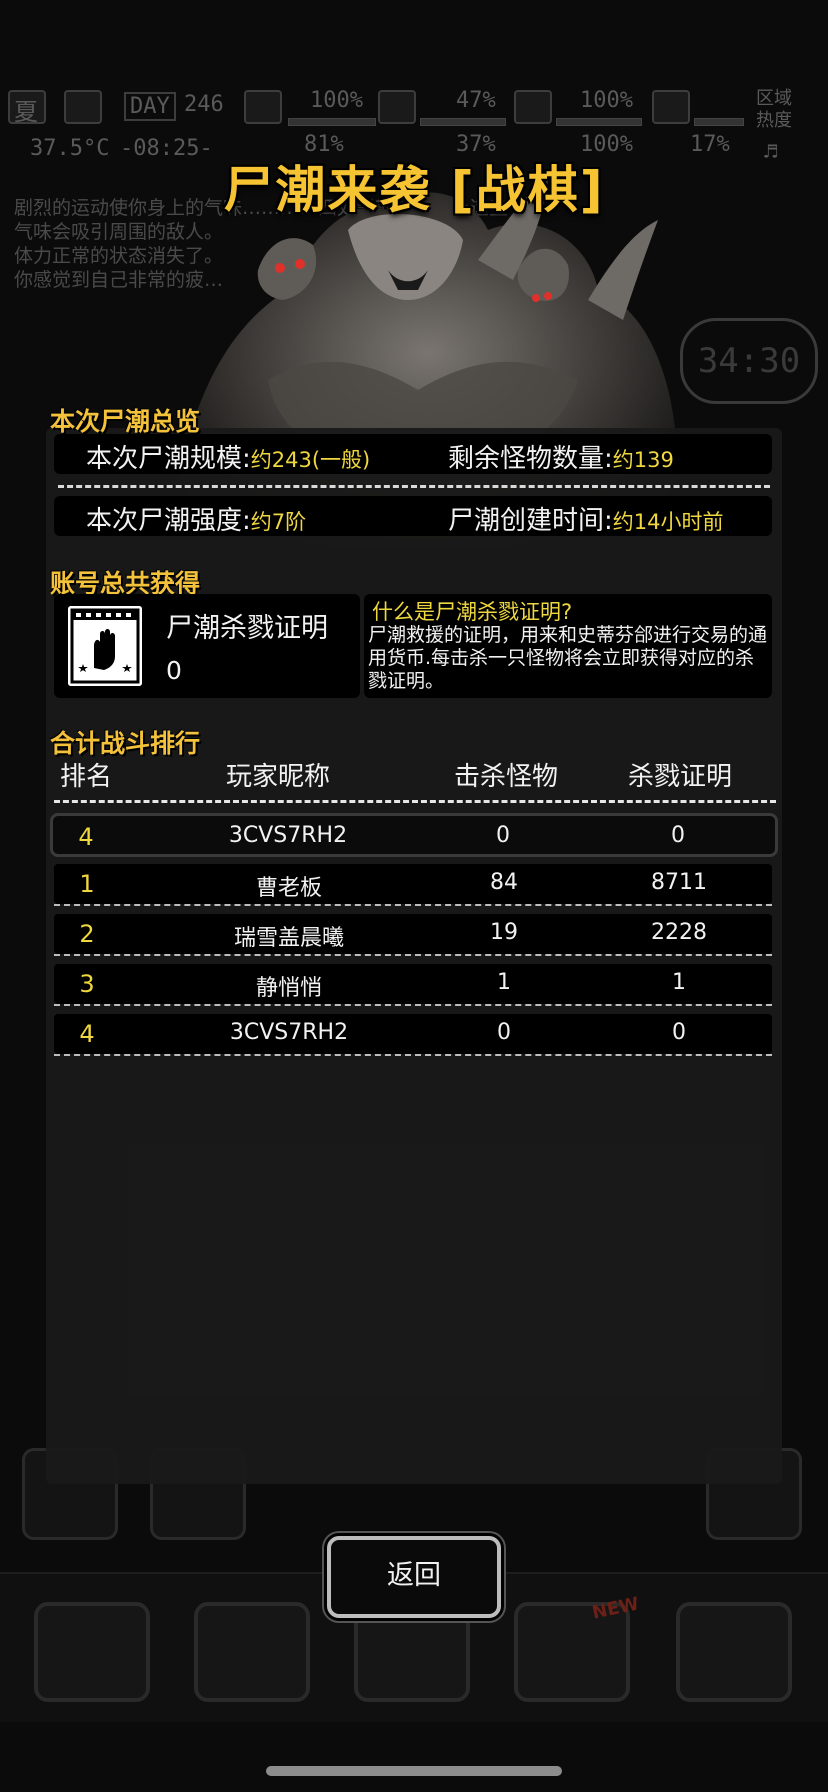  I want to click on stat3-percent: 100%, so click(606, 100).